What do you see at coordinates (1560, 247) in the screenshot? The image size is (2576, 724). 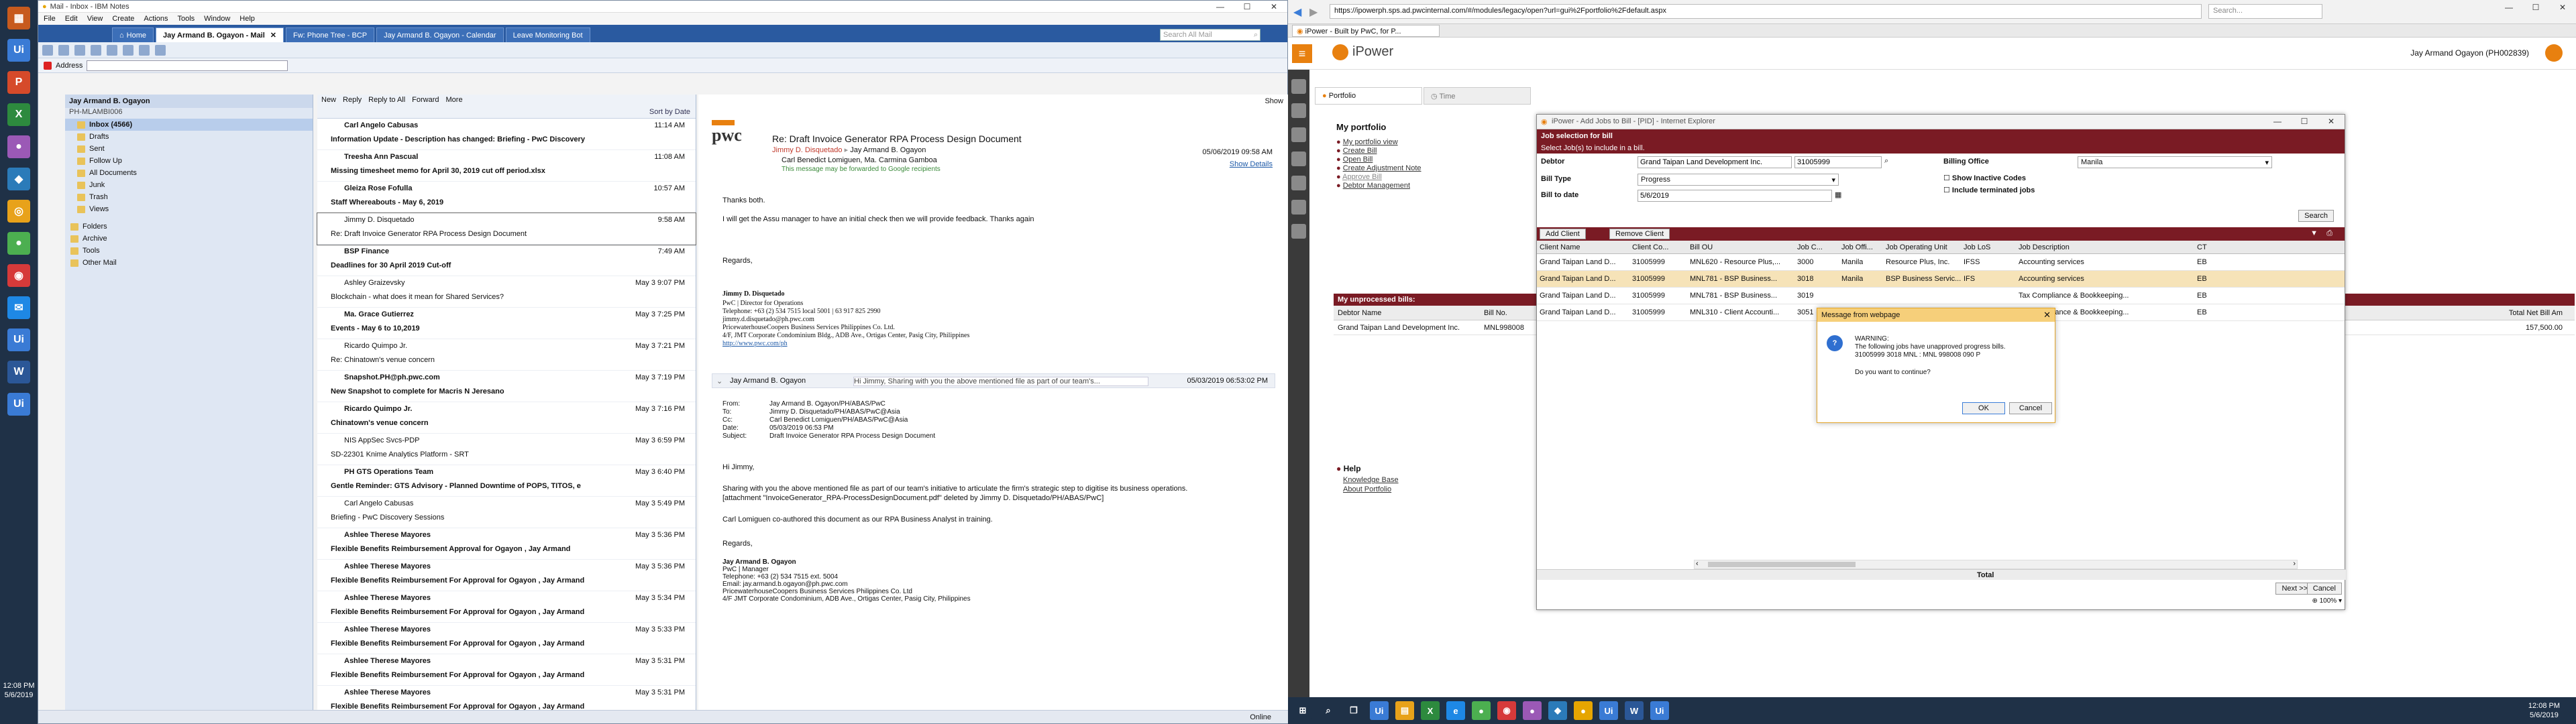 I see `col-client-name: Client Name` at bounding box center [1560, 247].